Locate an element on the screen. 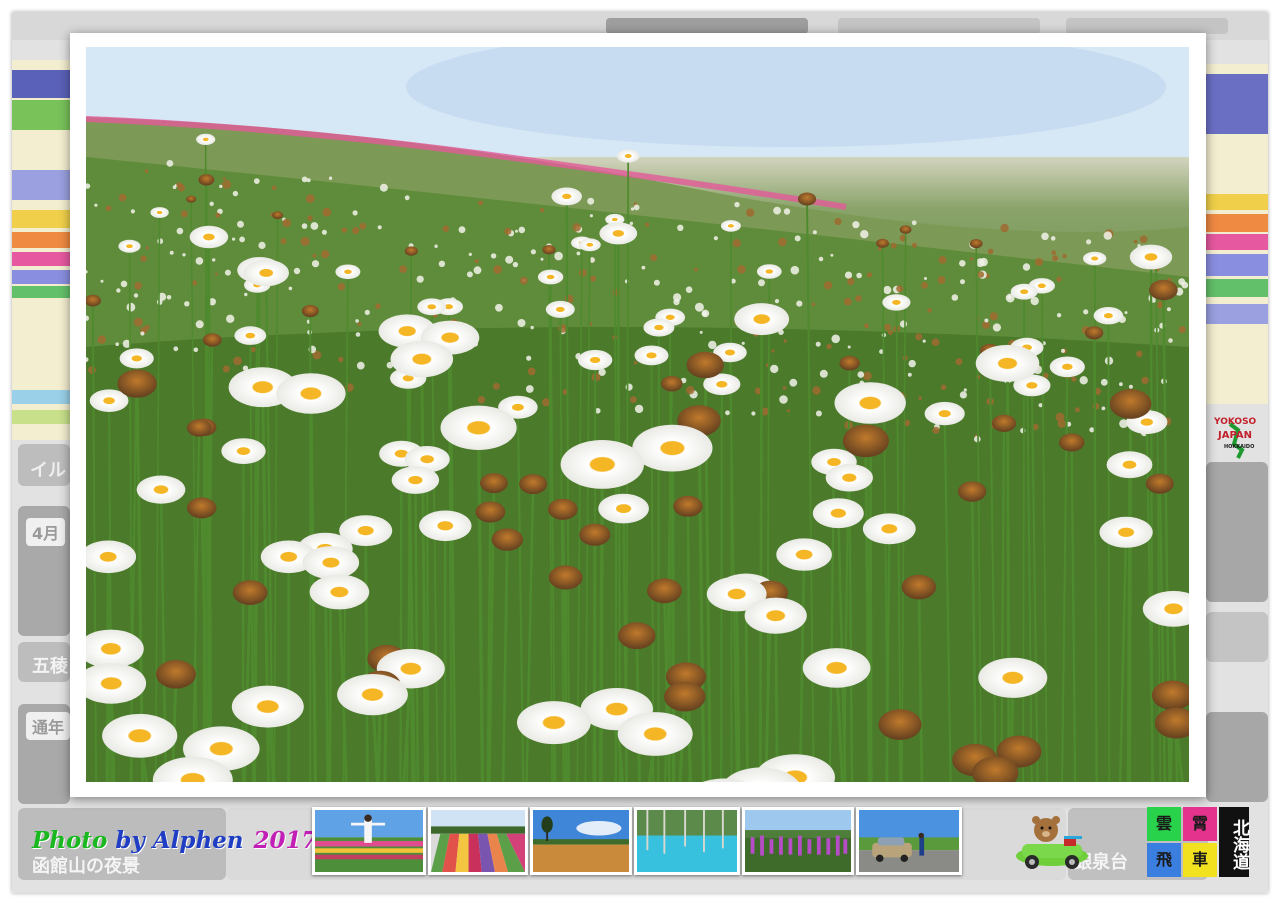 Image resolution: width=1280 pixels, height=905 pixels. photographer-watermark: Photo by Alphen 2017 is located at coordinates (175, 840).